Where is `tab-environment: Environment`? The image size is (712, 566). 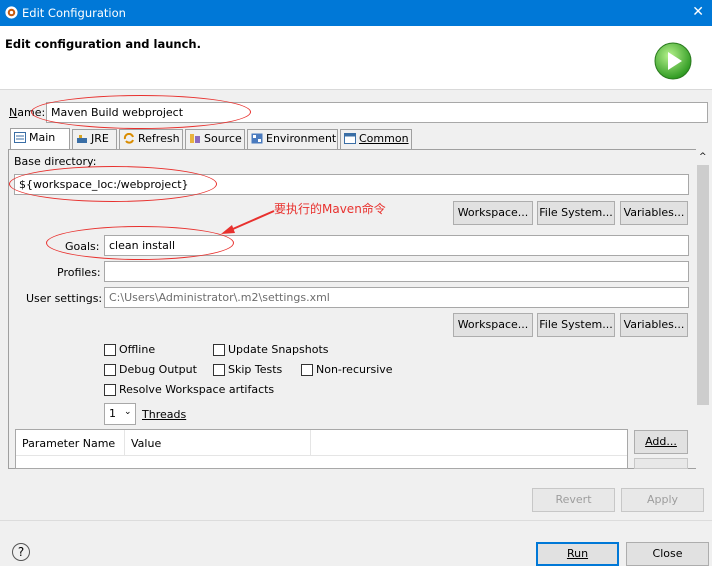 tab-environment: Environment is located at coordinates (292, 139).